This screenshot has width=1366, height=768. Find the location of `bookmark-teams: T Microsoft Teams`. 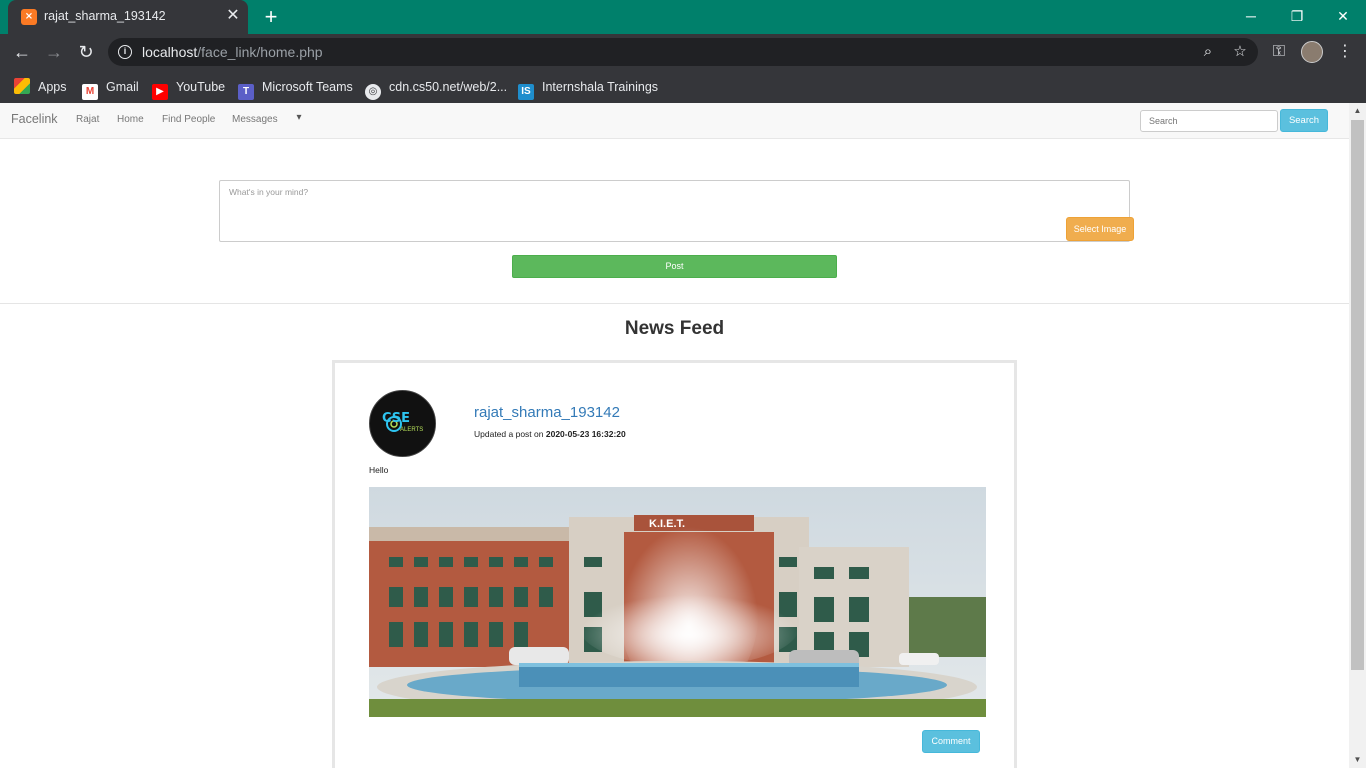

bookmark-teams: T Microsoft Teams is located at coordinates (295, 88).